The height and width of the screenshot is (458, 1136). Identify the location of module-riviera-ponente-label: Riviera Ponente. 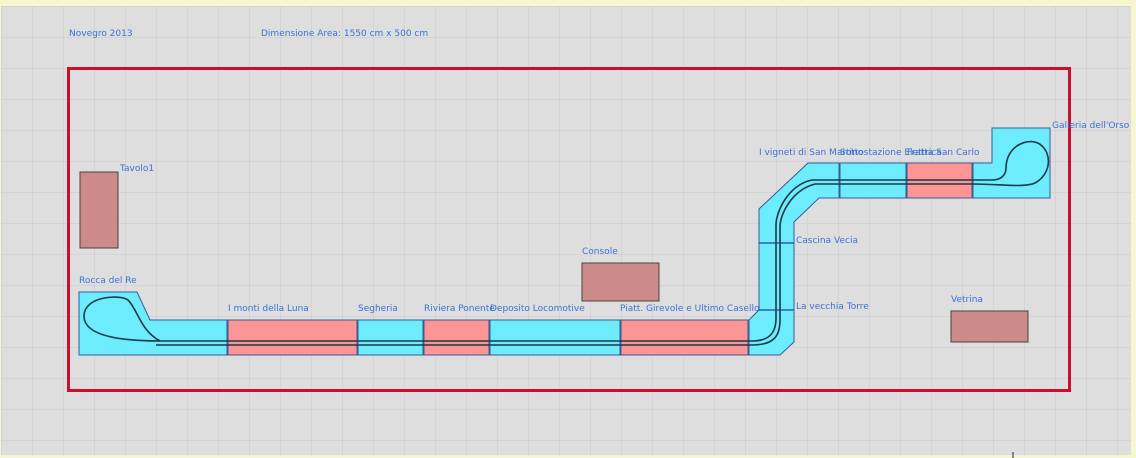
(459, 309).